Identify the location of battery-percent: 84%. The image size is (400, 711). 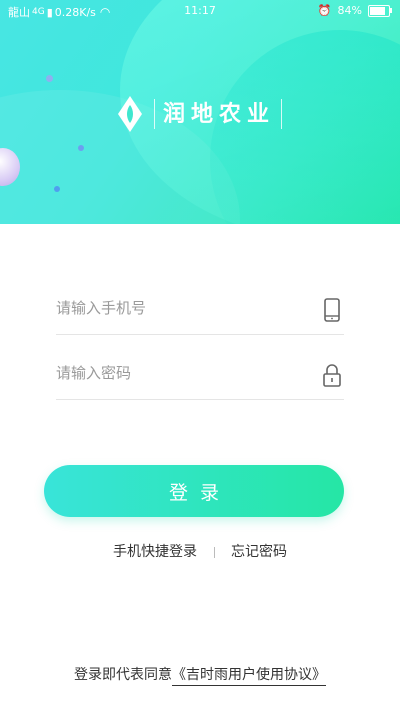
(349, 10).